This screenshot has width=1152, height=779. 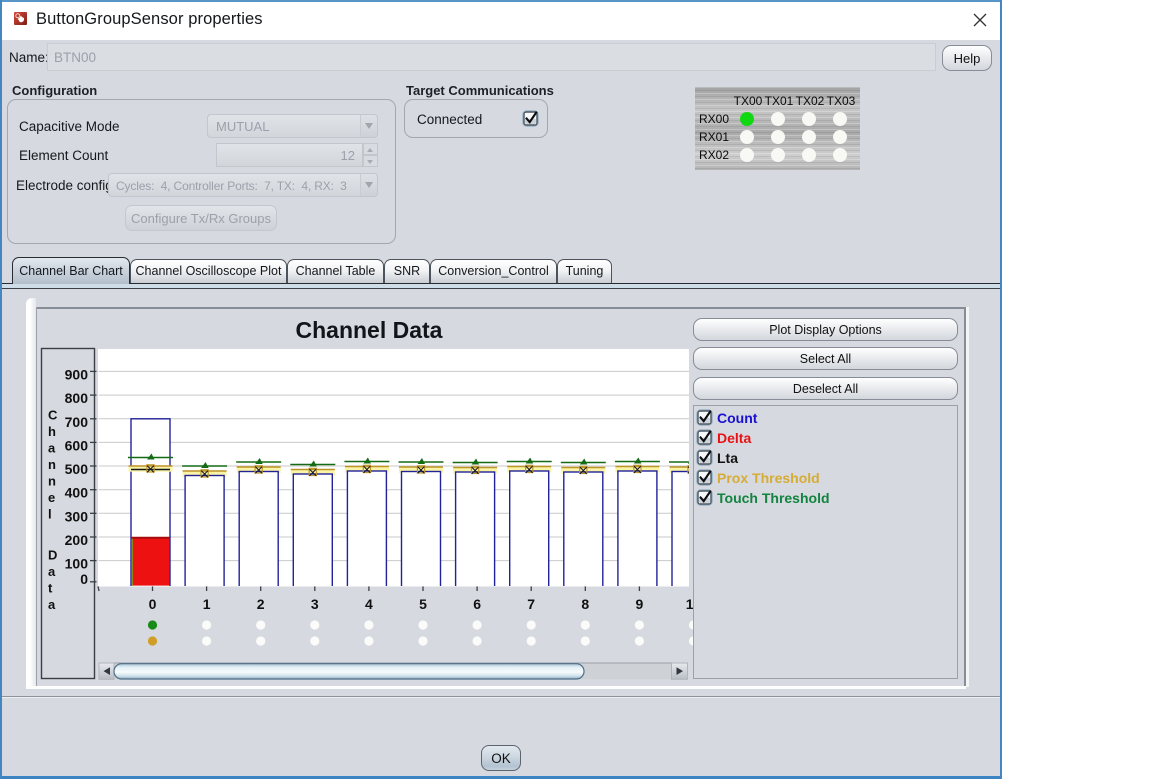 I want to click on svg-text: Channel Data, so click(x=369, y=330).